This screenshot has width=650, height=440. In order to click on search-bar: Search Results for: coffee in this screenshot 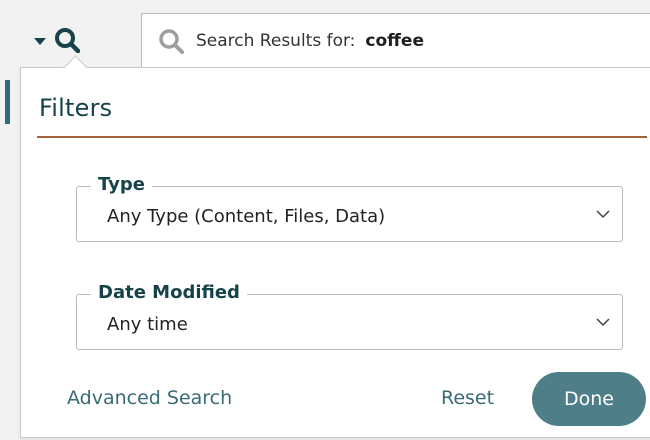, I will do `click(395, 40)`.